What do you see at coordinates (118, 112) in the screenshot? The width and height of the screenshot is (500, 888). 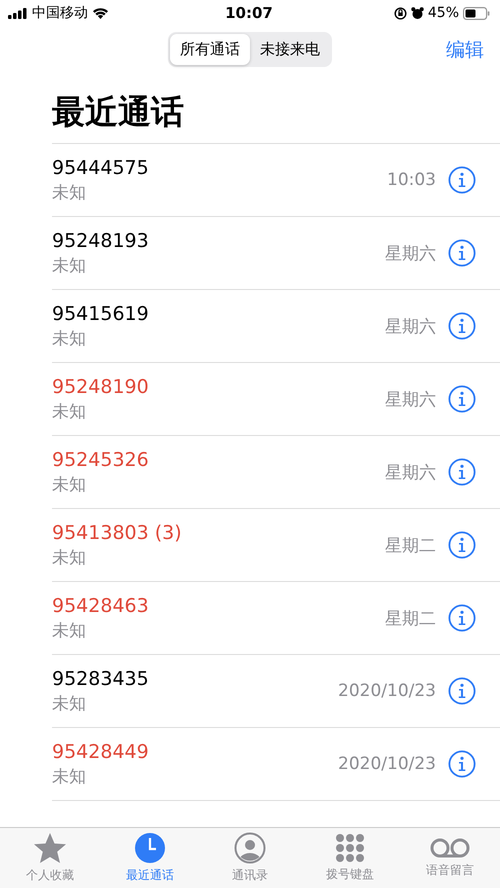 I see `page-title: 最近通话` at bounding box center [118, 112].